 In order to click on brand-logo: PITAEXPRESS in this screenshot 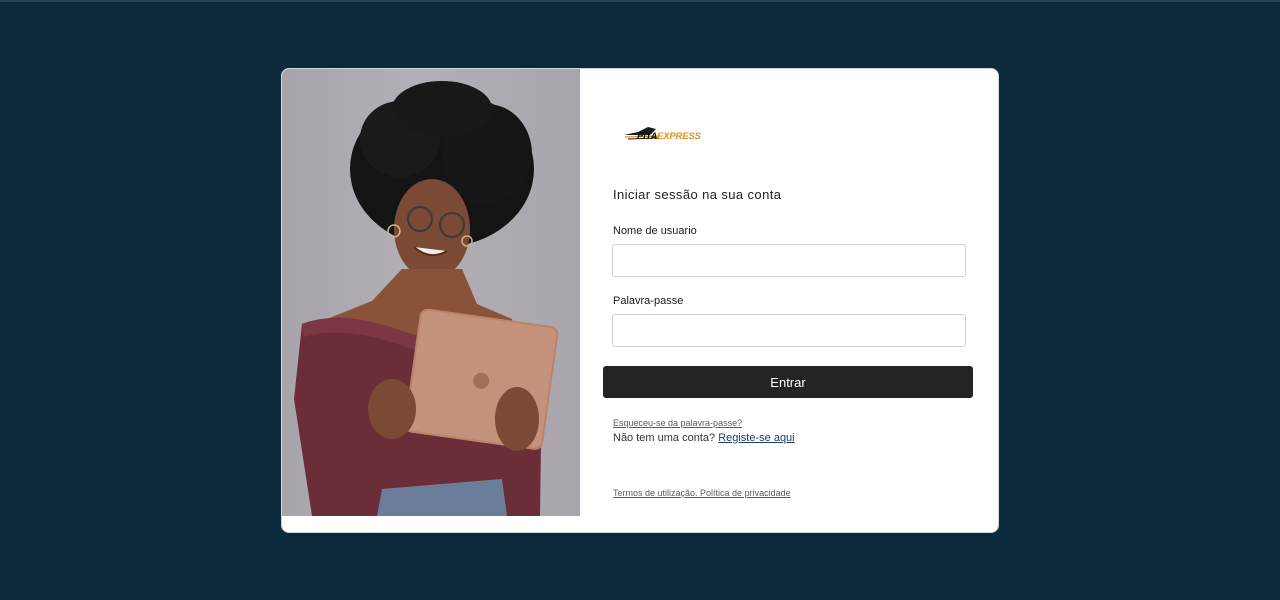, I will do `click(667, 136)`.